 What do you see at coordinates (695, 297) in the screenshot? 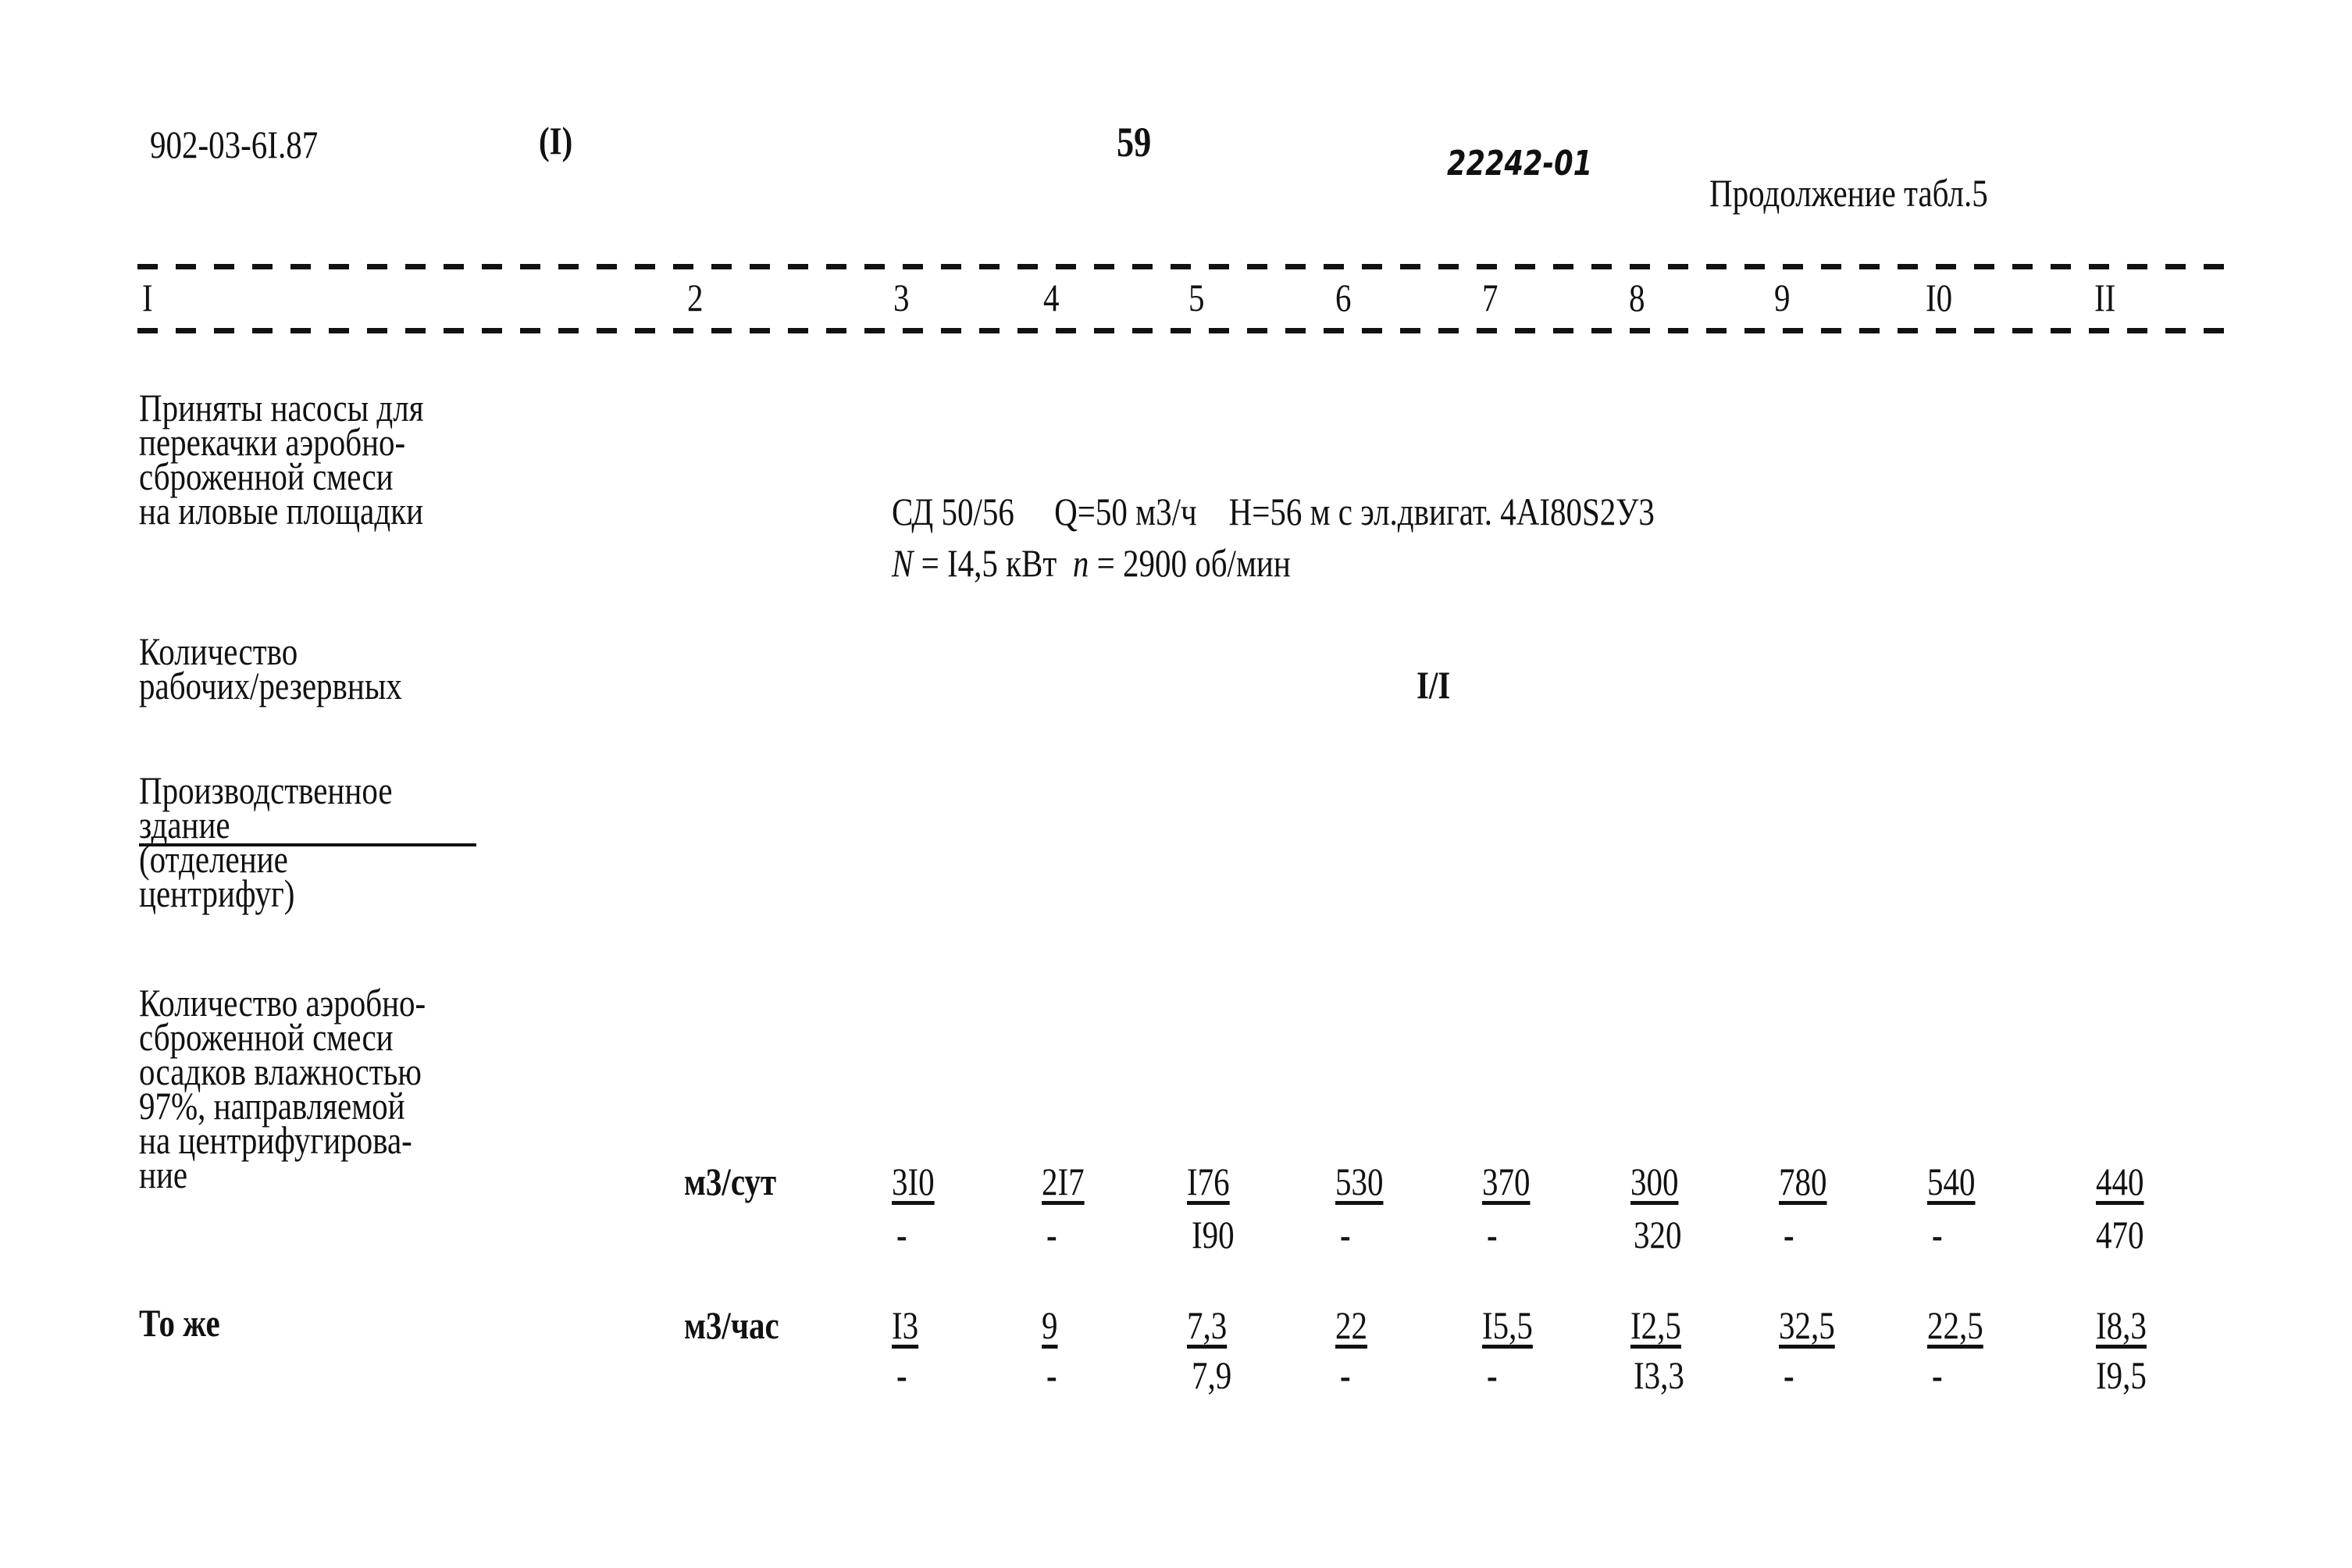
I see `column-number: 2` at bounding box center [695, 297].